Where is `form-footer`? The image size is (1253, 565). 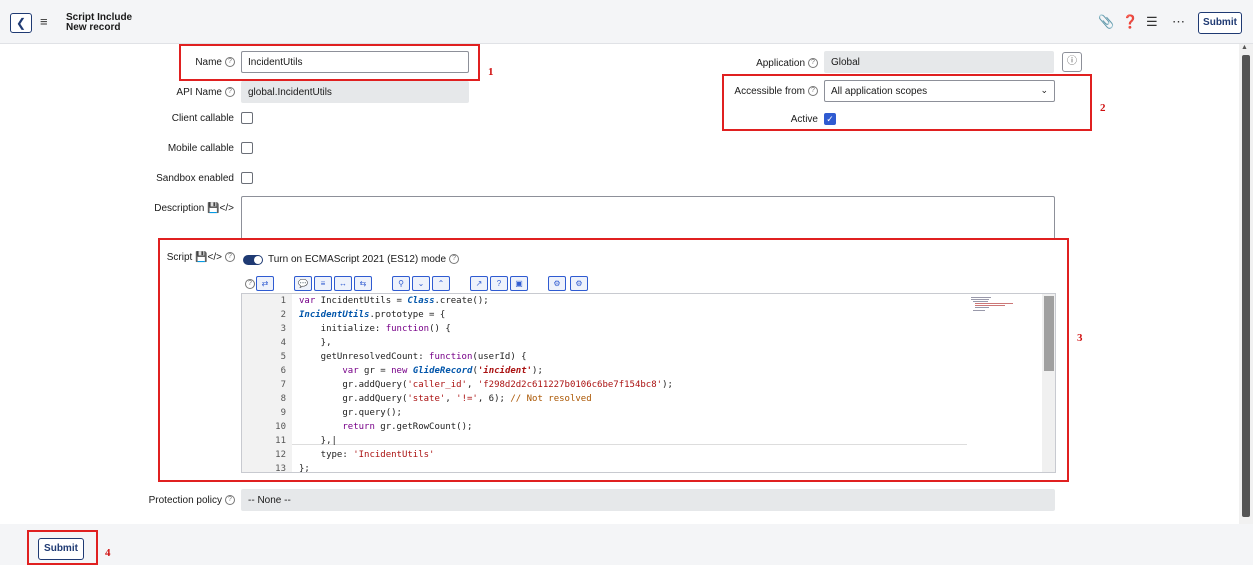
form-footer is located at coordinates (626, 544).